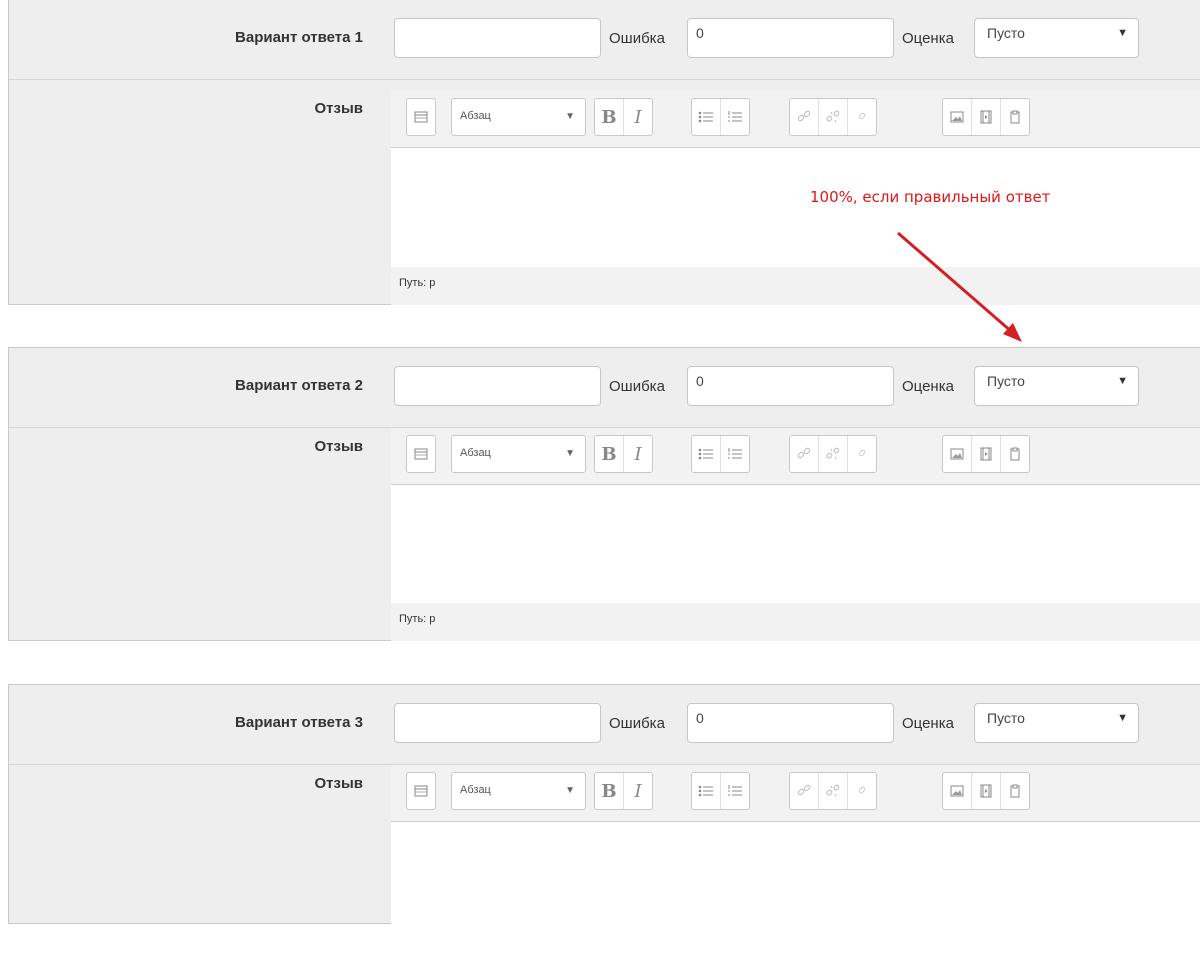 The image size is (1200, 979). What do you see at coordinates (299, 37) in the screenshot?
I see `answer-label: Вариант ответа 1` at bounding box center [299, 37].